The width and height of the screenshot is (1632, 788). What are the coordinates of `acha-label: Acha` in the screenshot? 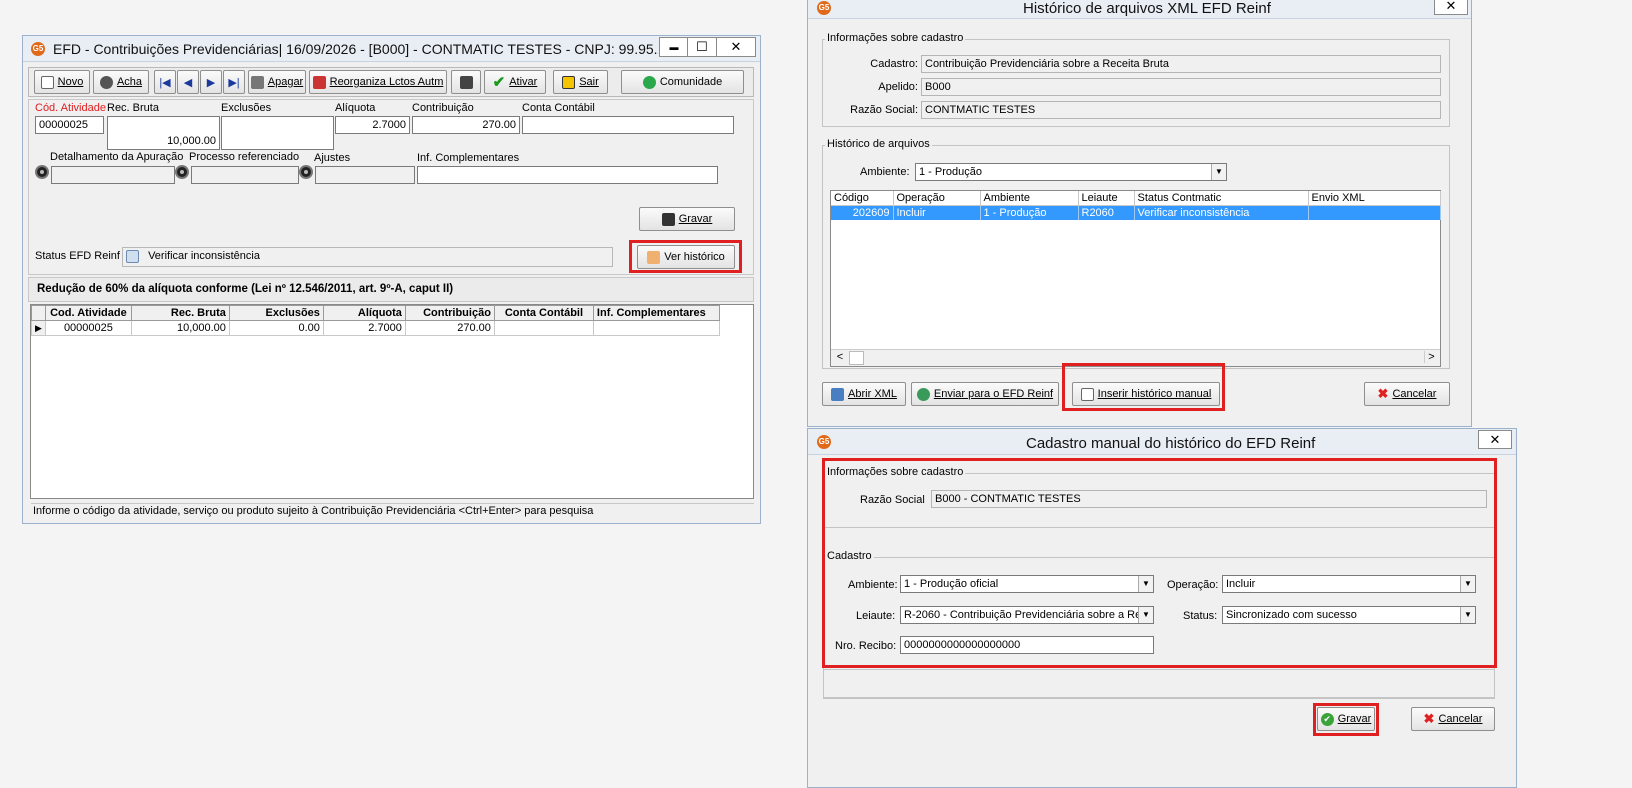 It's located at (129, 82).